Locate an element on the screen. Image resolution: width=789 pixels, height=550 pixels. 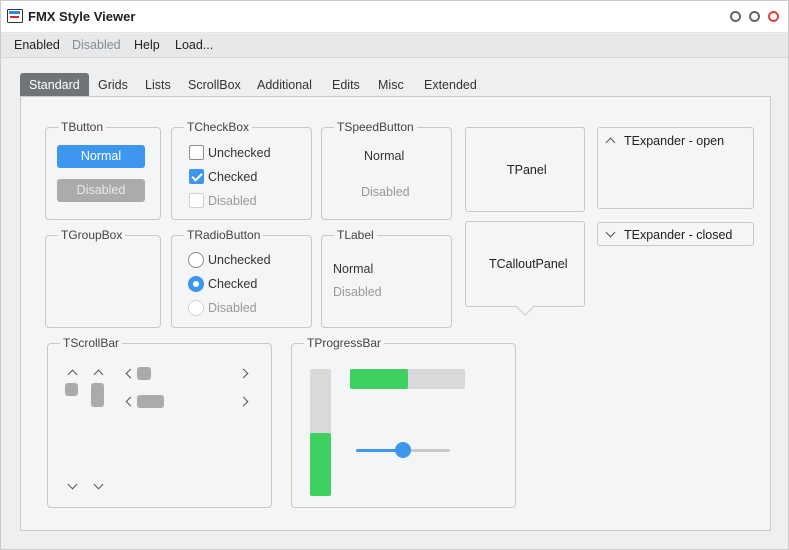
vertical-progressbar is located at coordinates (320, 432).